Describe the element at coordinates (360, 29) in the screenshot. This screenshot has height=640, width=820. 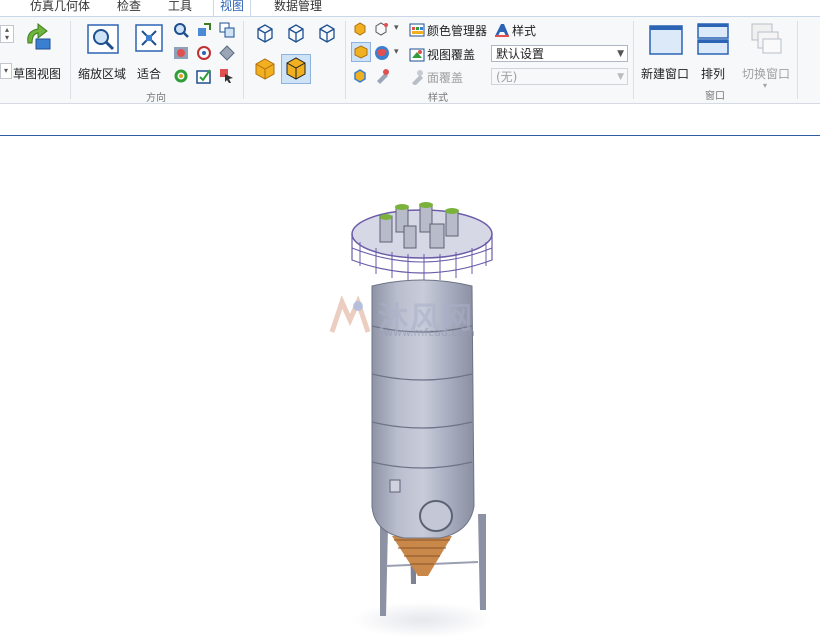
I see `shading-icon` at that location.